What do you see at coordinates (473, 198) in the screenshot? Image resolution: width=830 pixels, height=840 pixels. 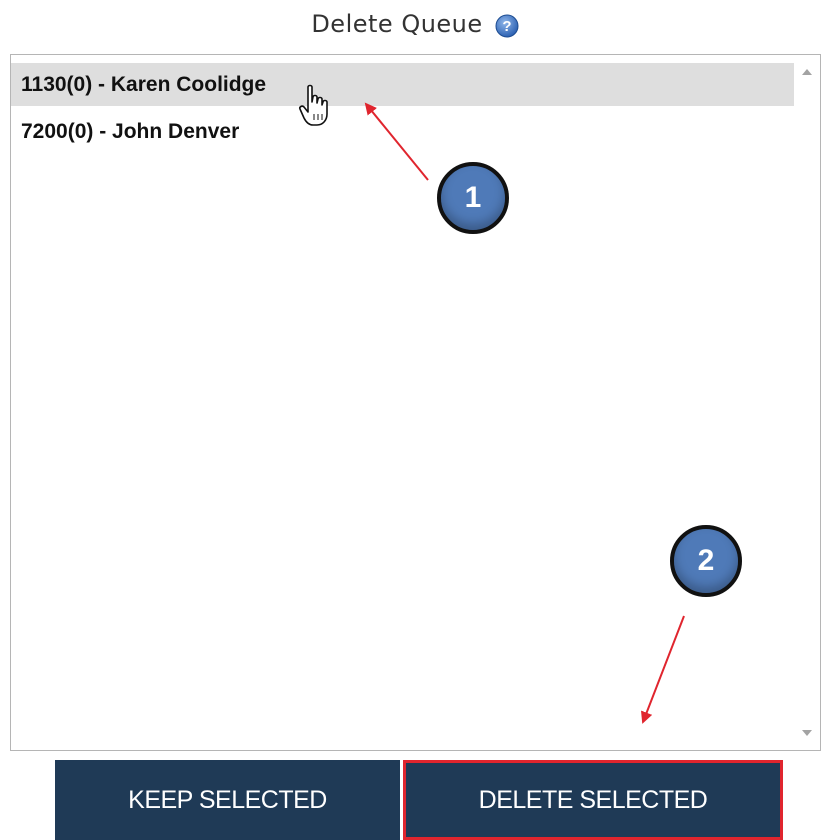 I see `step-1-badge: 1` at bounding box center [473, 198].